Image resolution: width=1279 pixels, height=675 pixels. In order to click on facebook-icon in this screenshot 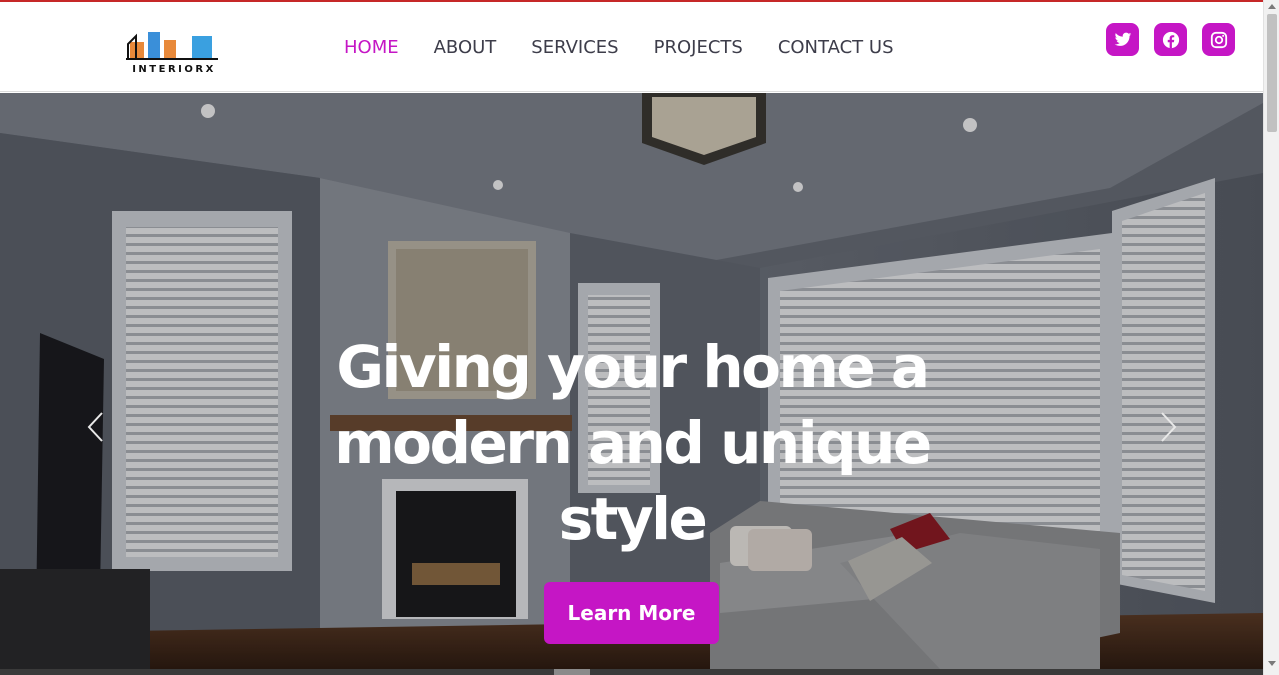, I will do `click(1170, 39)`.